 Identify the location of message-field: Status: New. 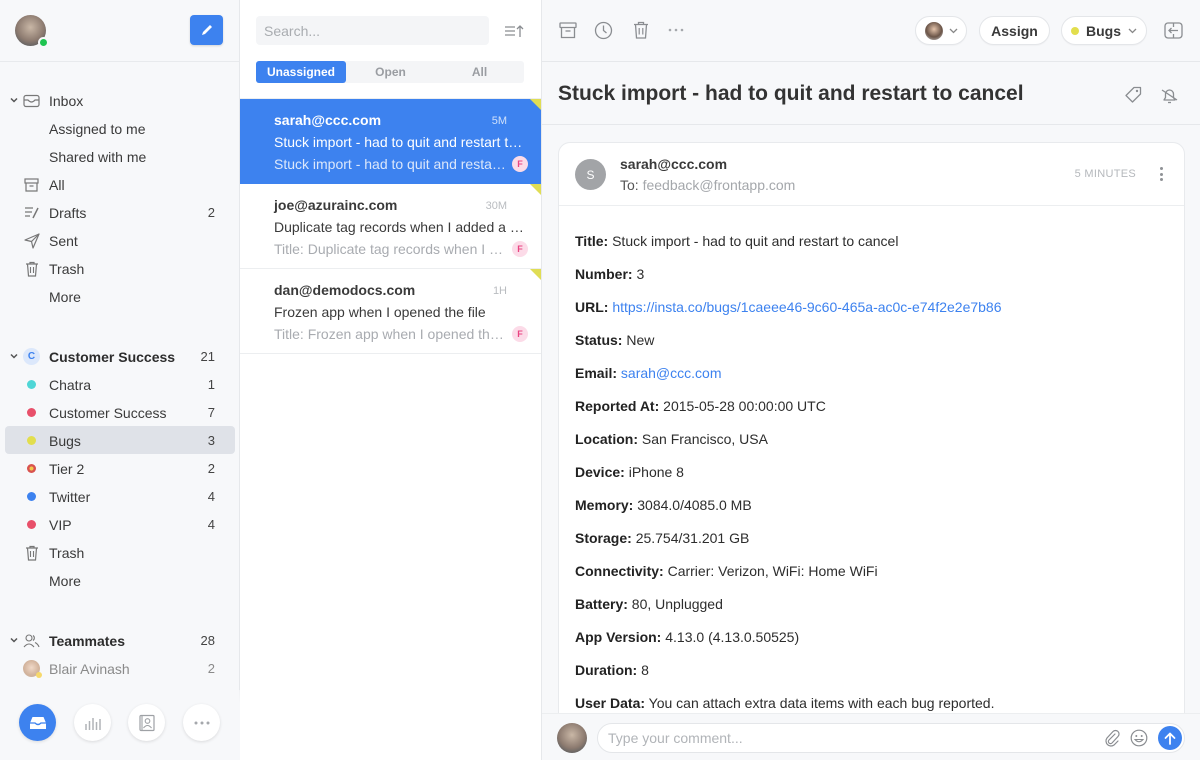
(875, 348).